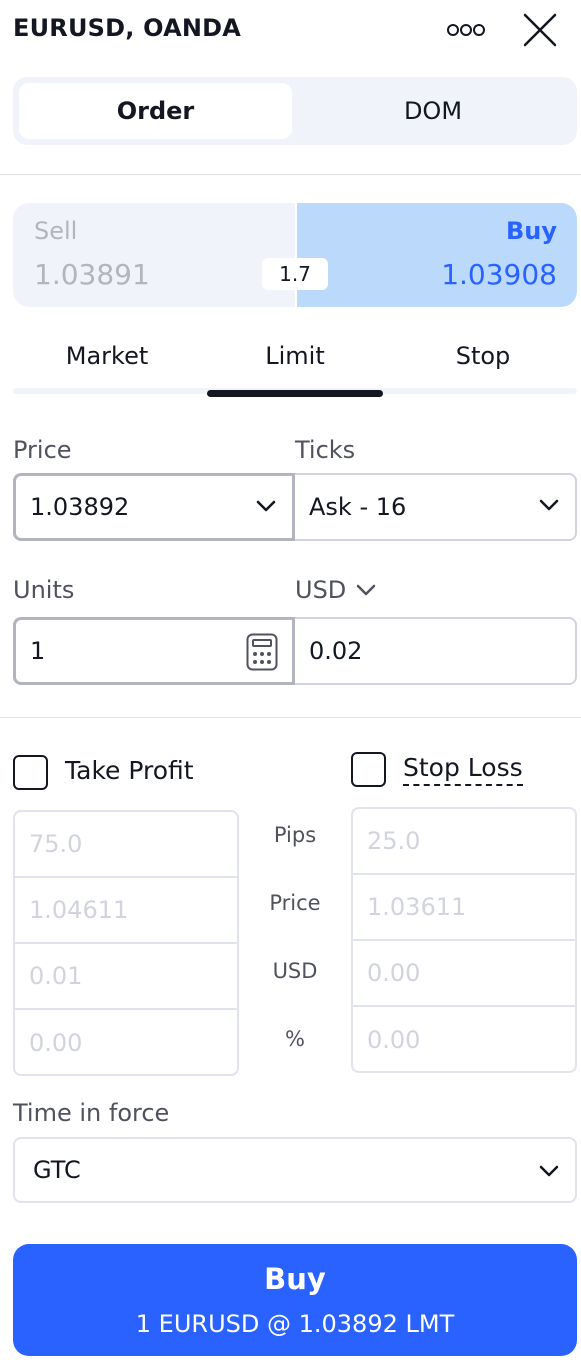 Image resolution: width=581 pixels, height=1363 pixels. Describe the element at coordinates (92, 274) in the screenshot. I see `sell-price: 1.03891` at that location.